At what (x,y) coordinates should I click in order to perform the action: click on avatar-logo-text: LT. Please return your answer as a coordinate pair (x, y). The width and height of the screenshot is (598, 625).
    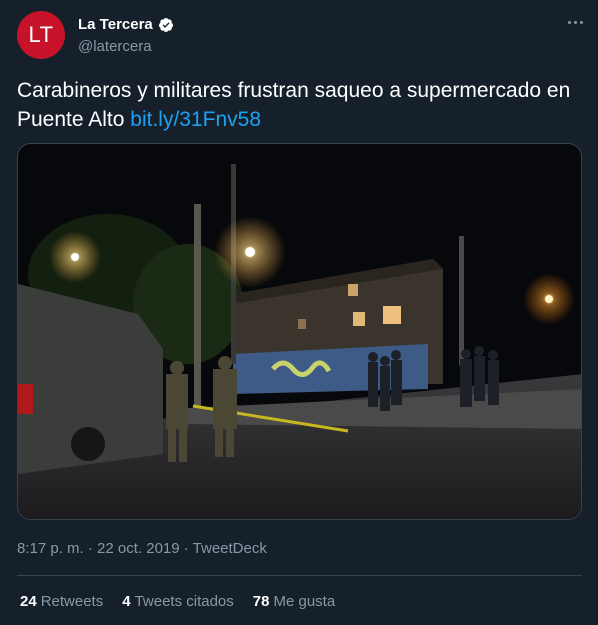
    Looking at the image, I should click on (41, 34).